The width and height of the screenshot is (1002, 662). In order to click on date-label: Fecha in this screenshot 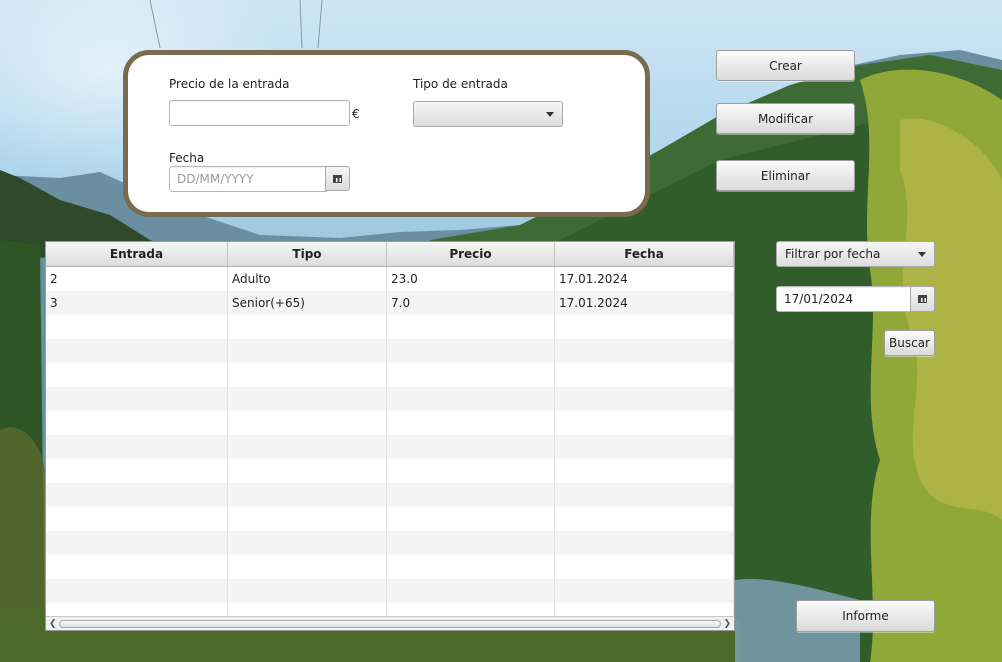, I will do `click(187, 158)`.